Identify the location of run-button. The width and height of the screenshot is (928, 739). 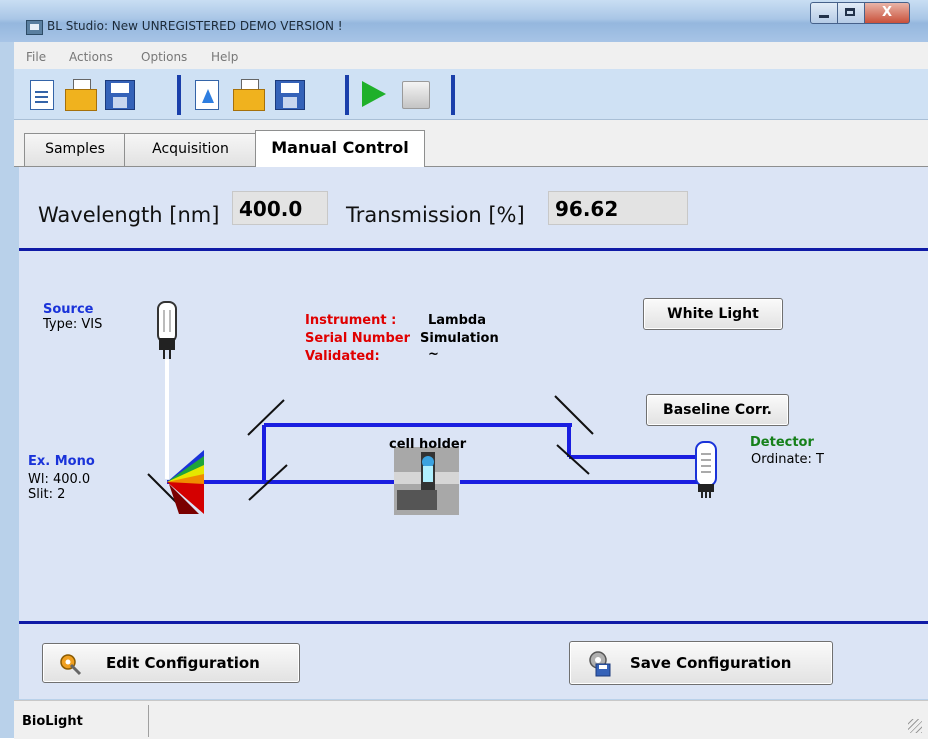
(373, 94).